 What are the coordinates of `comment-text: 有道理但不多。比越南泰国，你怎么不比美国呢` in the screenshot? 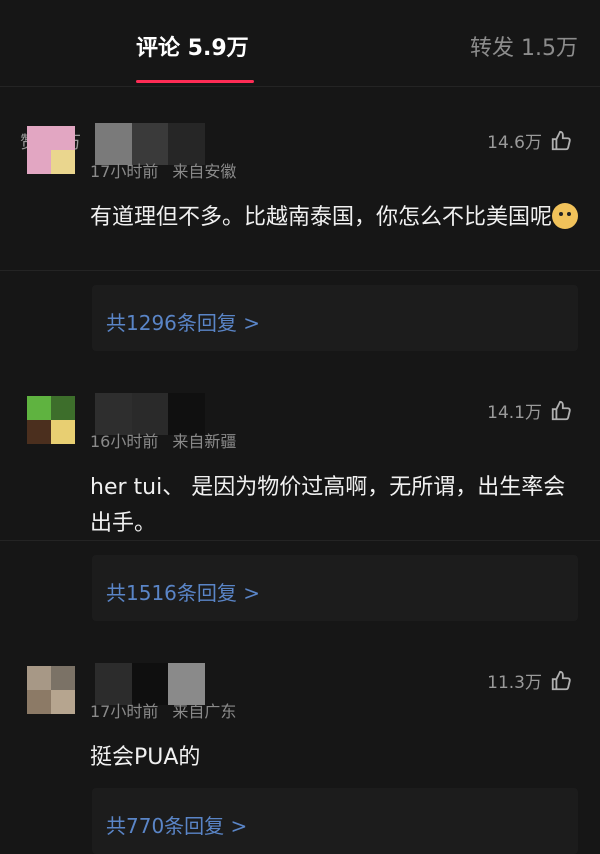 It's located at (335, 218).